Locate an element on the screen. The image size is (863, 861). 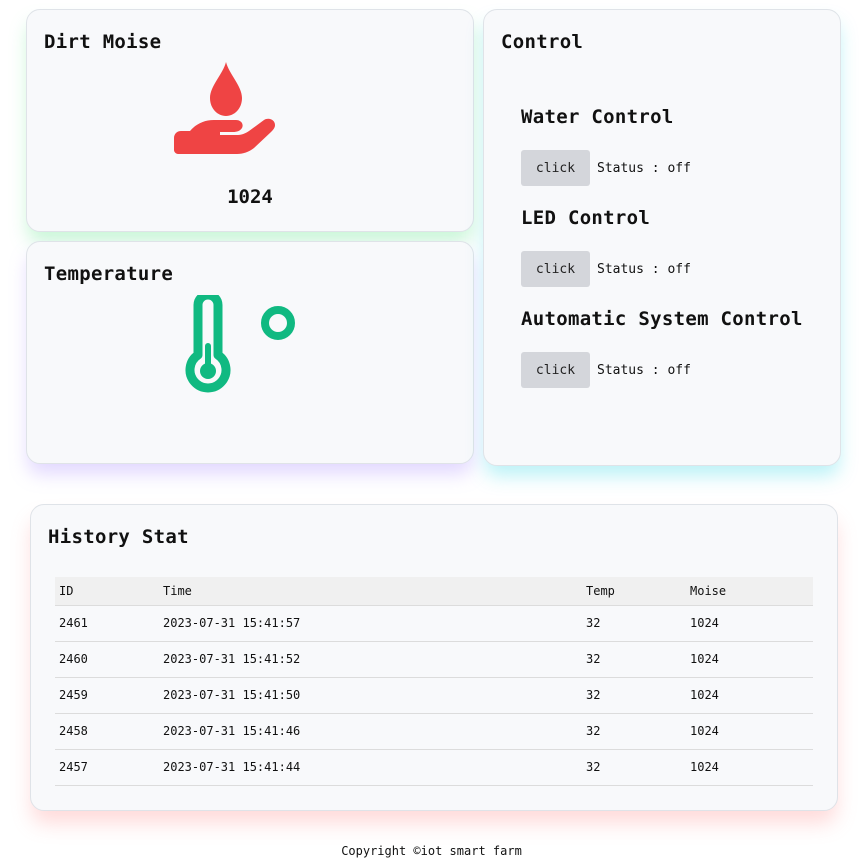
thermometer-icon is located at coordinates (240, 344).